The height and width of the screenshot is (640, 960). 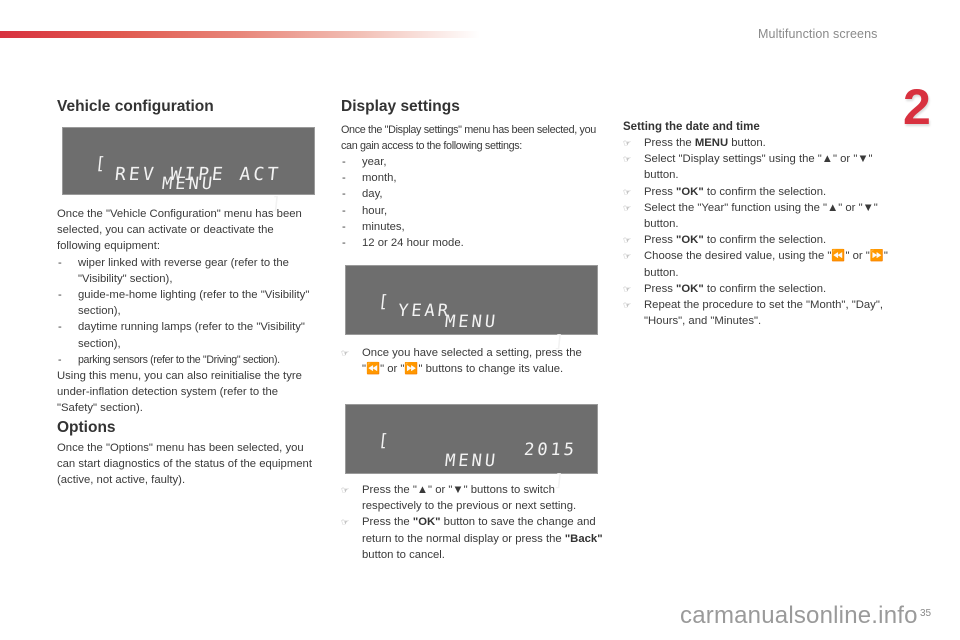 I want to click on options-heading: Options, so click(x=86, y=427).